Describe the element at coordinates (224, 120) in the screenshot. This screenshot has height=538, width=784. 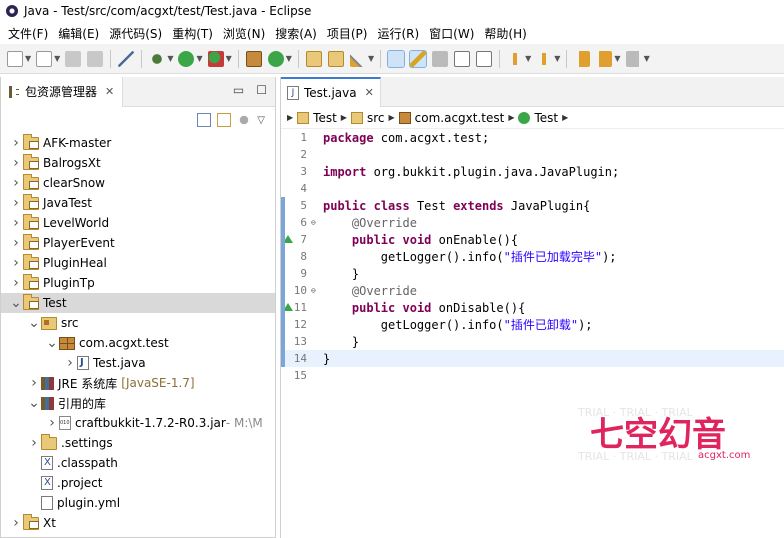
I see `link-with-editor-icon` at that location.